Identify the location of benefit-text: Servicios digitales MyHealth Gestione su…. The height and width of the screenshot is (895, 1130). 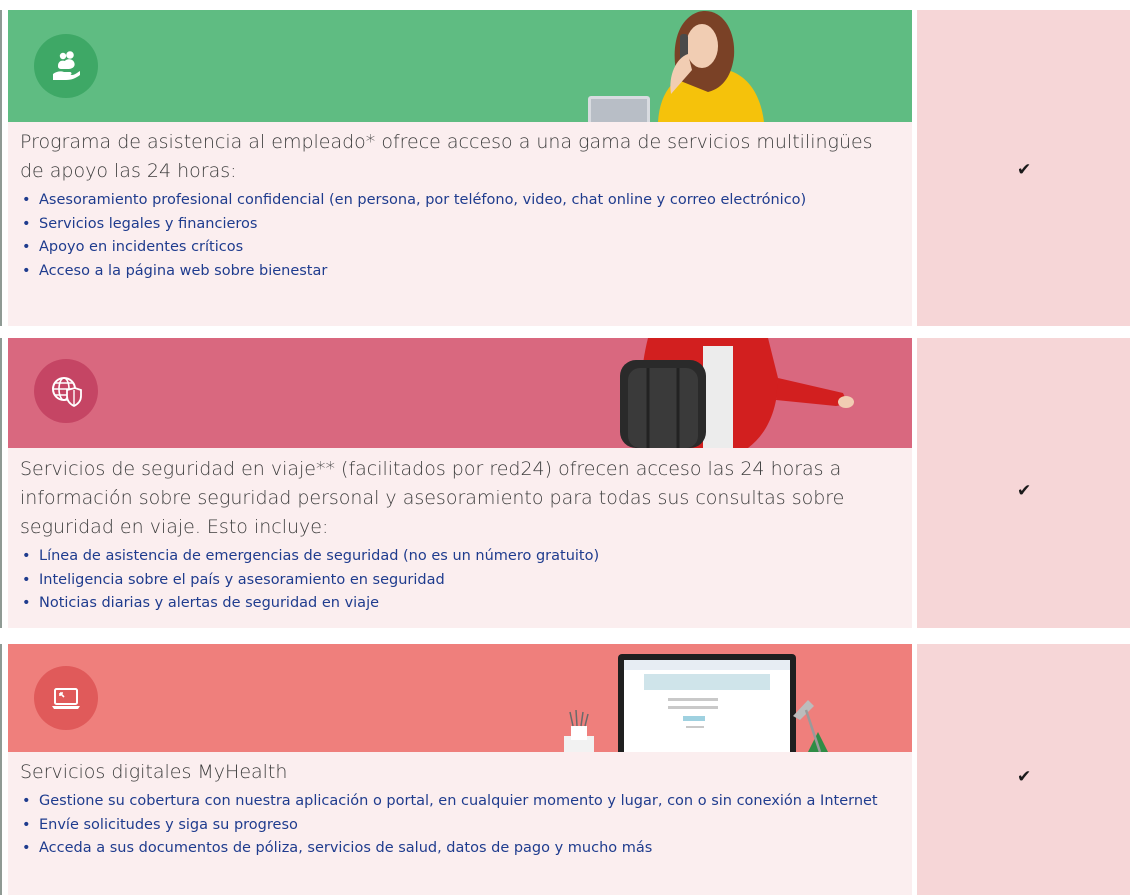
(456, 809).